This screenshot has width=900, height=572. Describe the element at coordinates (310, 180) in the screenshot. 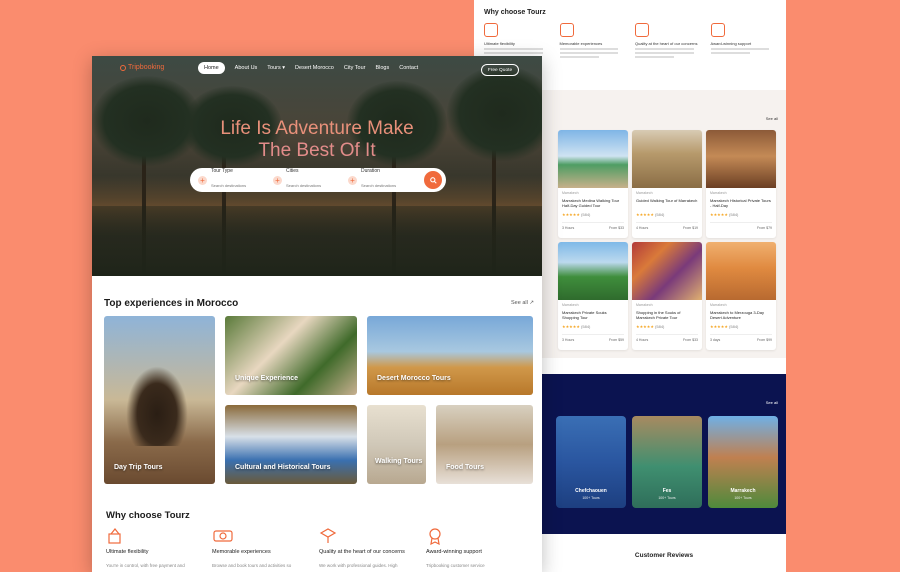

I see `cities-field: + Cities` at that location.